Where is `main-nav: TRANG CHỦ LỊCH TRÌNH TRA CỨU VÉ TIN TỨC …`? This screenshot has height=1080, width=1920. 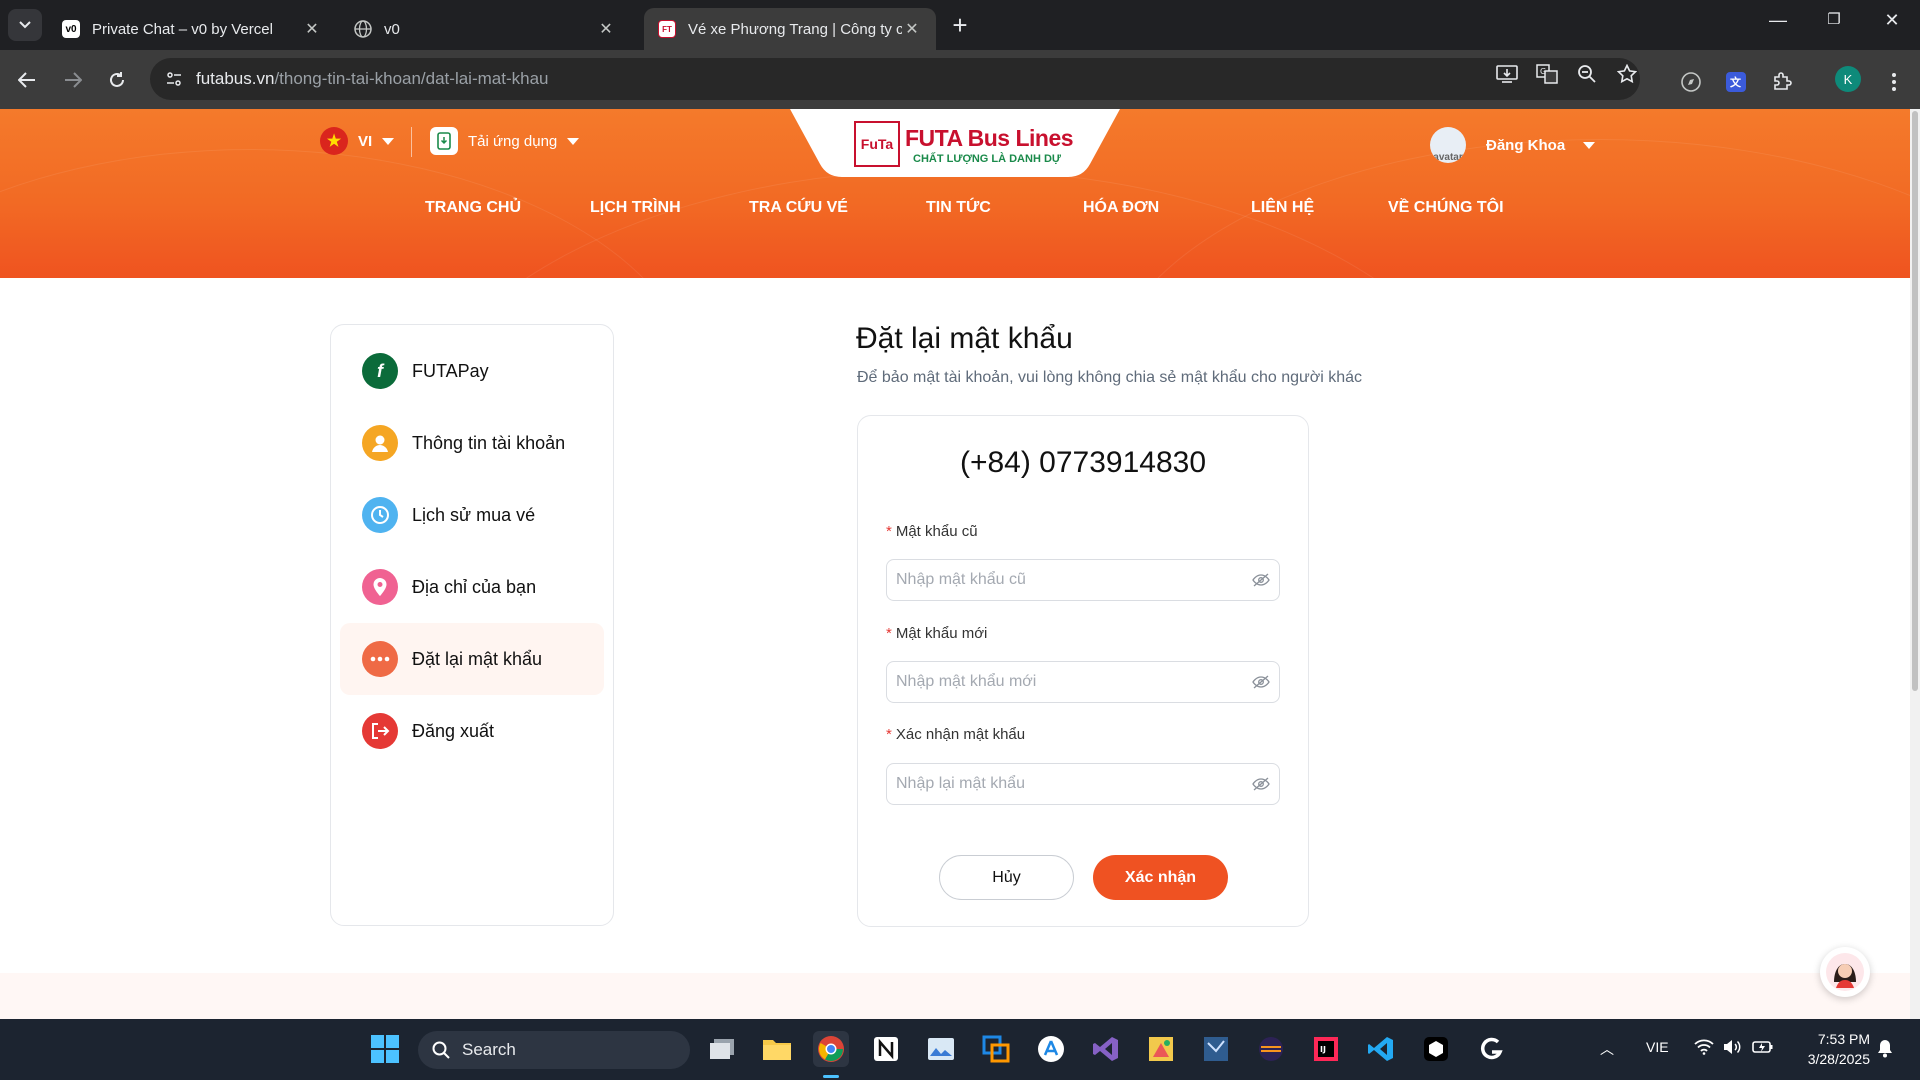
main-nav: TRANG CHỦ LỊCH TRÌNH TRA CỨU VÉ TIN TỨC … is located at coordinates (955, 214).